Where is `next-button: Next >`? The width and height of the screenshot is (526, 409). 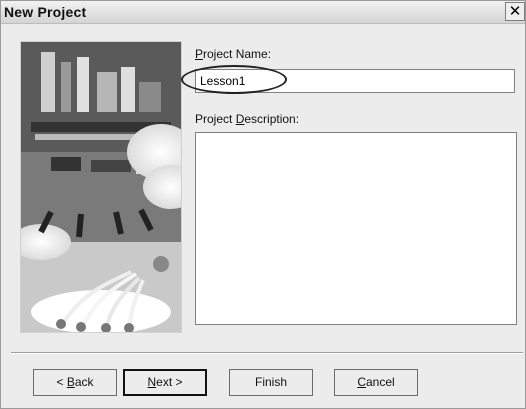
next-button: Next > is located at coordinates (165, 382).